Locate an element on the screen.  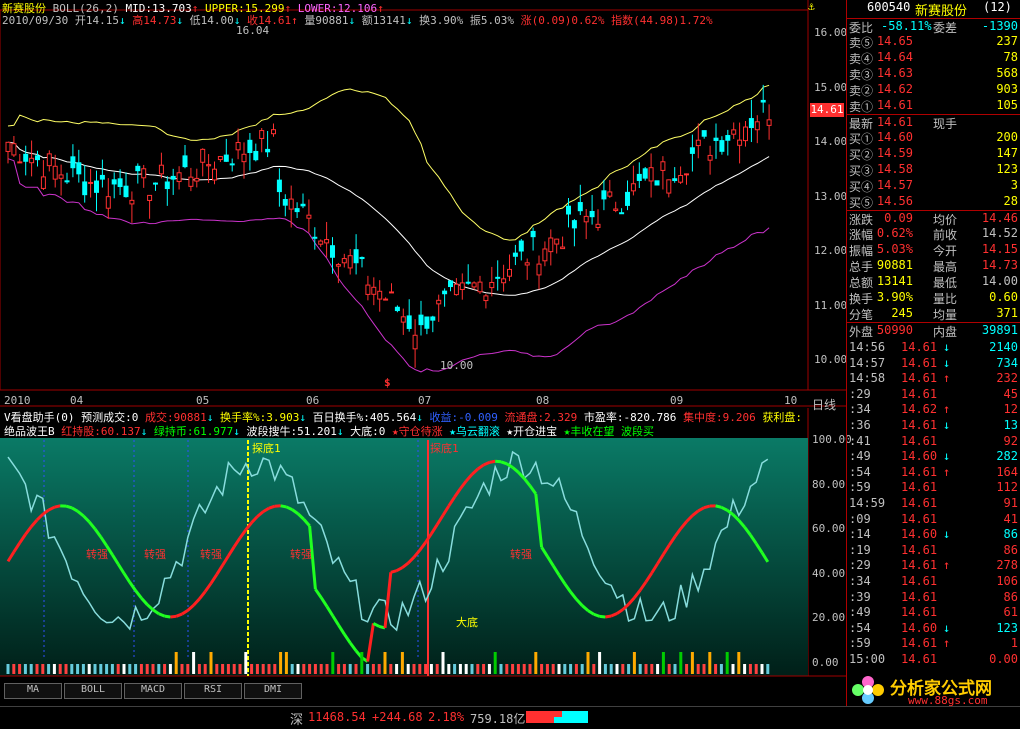
tick-row: :3414.62↑12 is located at coordinates (933, 410).